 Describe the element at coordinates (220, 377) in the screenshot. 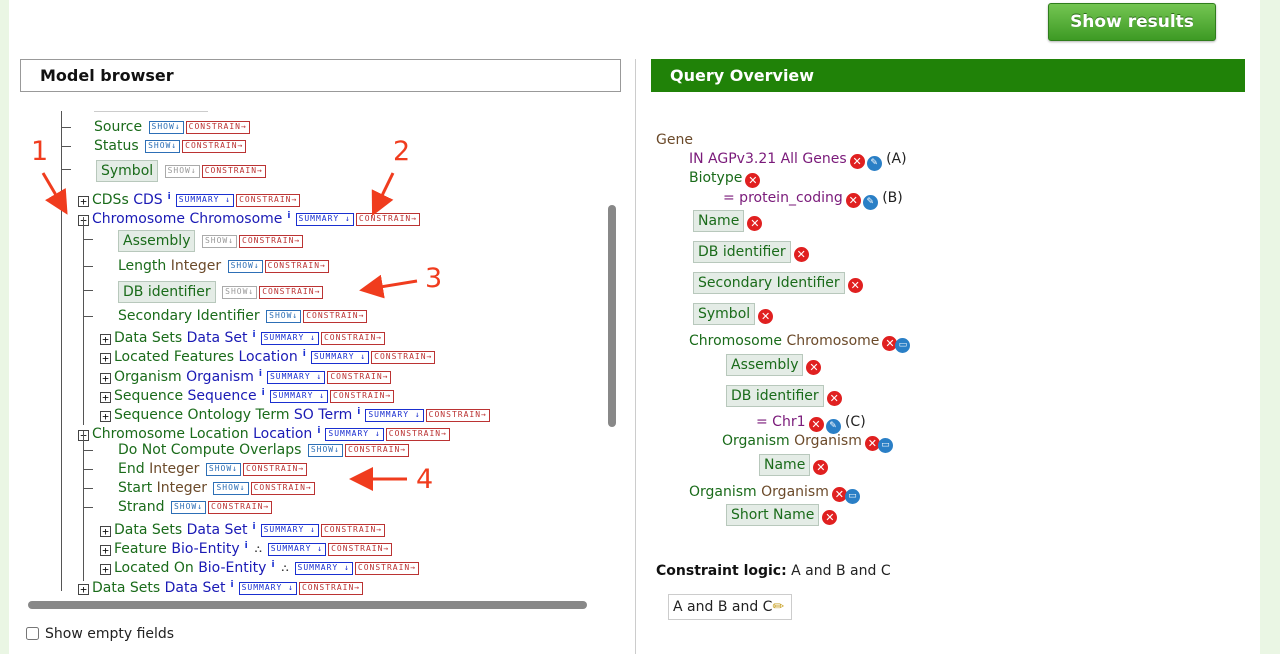

I see `tree-row-type: Organism` at that location.